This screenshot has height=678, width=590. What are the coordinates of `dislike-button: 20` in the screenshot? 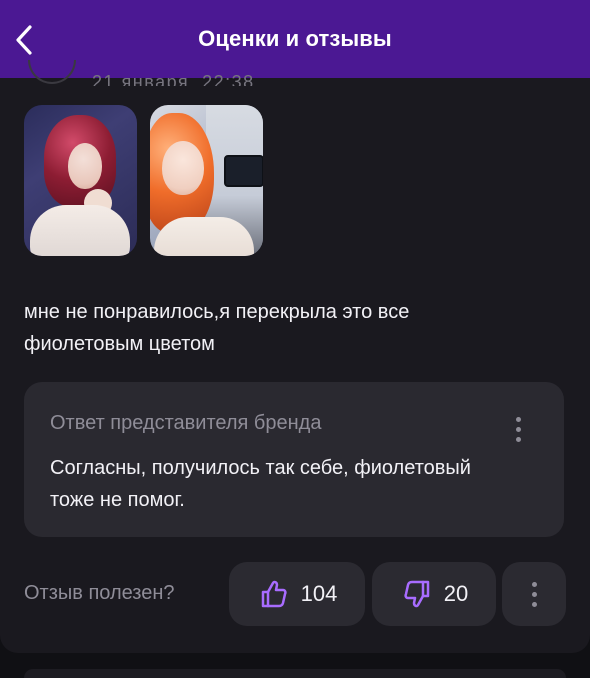 It's located at (434, 594).